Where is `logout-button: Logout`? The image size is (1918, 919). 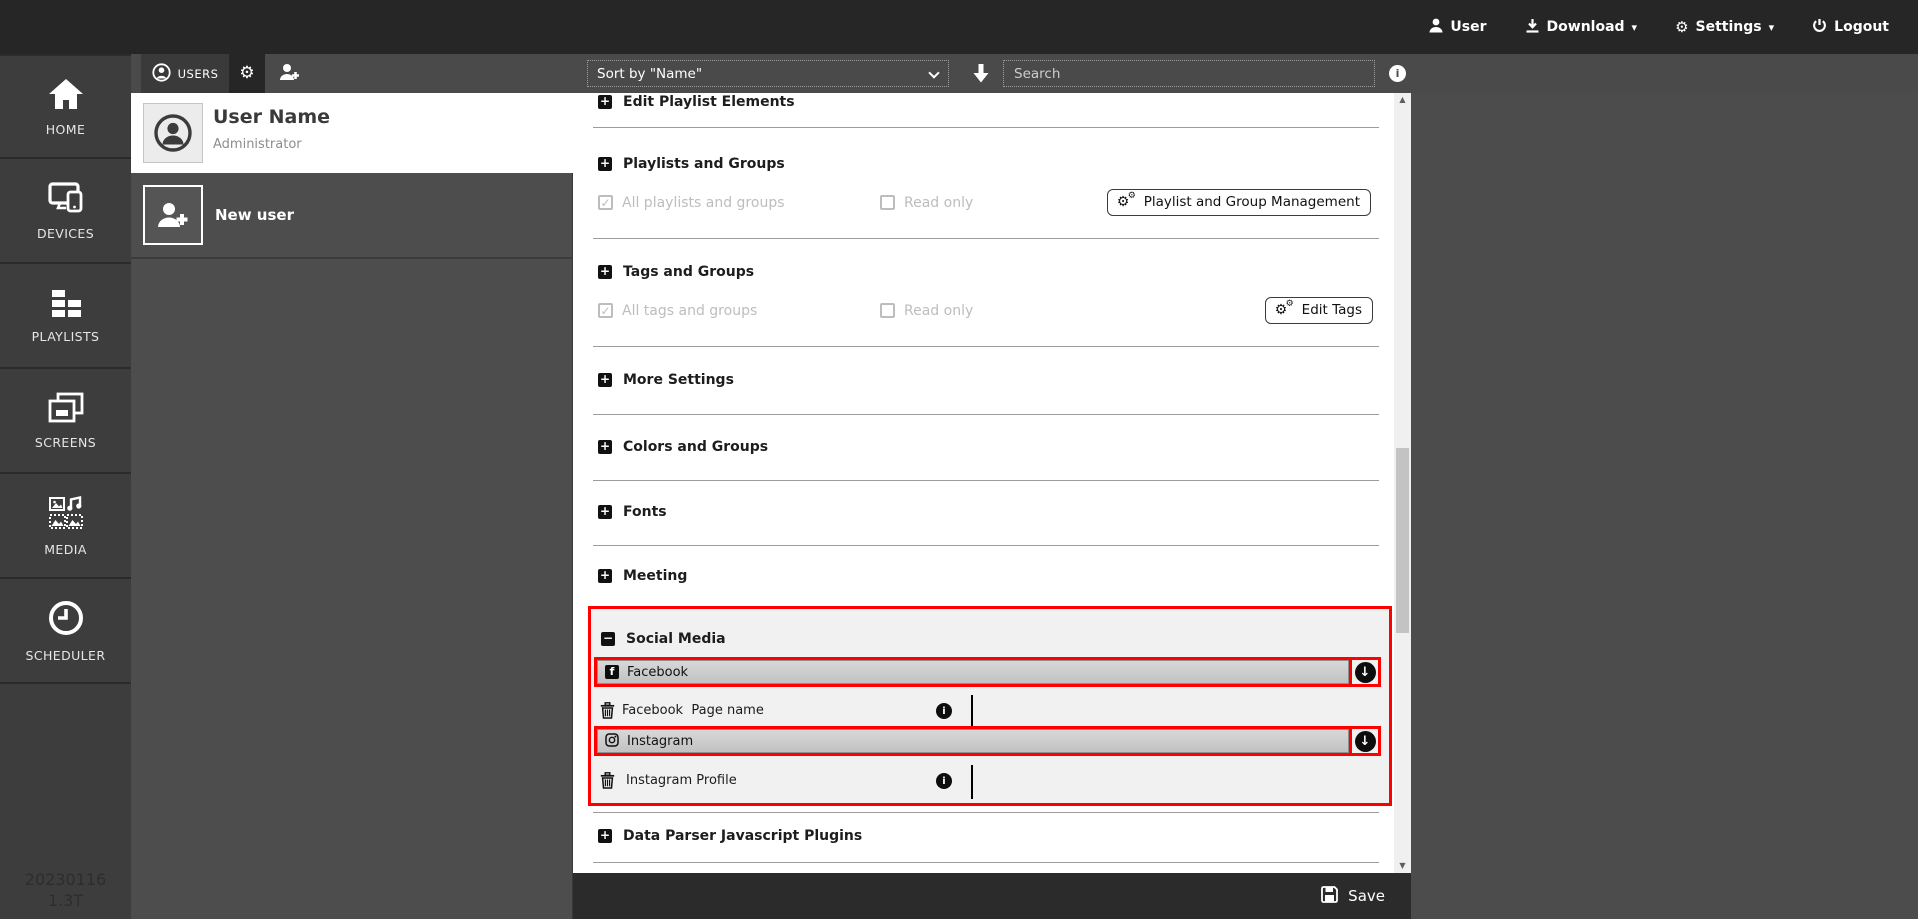 logout-button: Logout is located at coordinates (1850, 27).